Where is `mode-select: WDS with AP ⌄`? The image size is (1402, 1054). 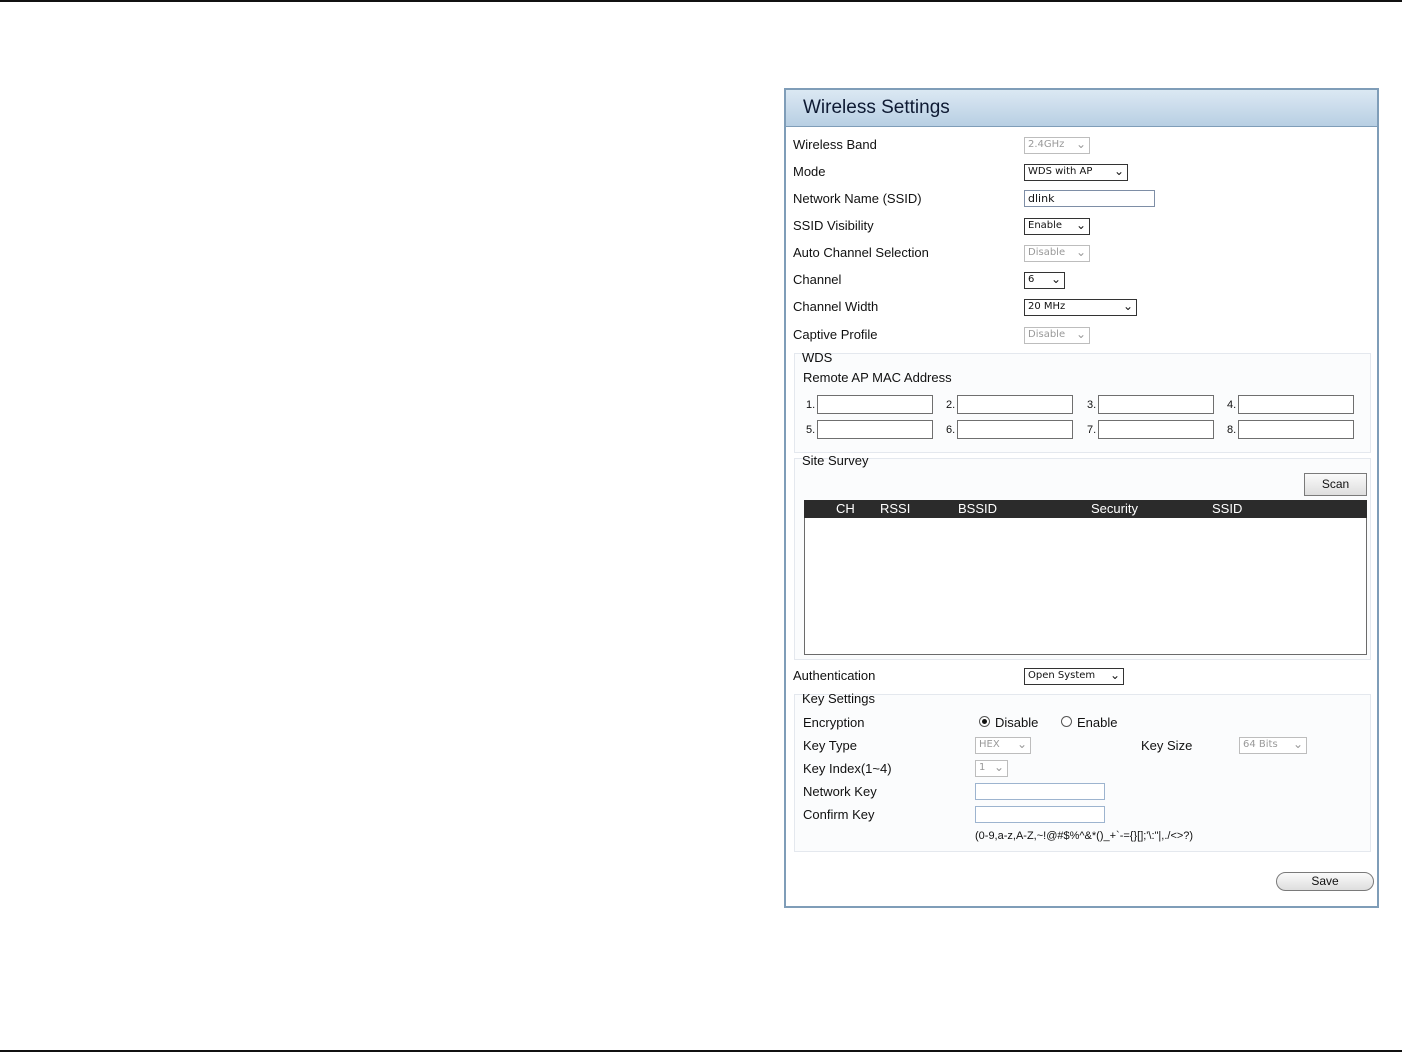 mode-select: WDS with AP ⌄ is located at coordinates (1076, 172).